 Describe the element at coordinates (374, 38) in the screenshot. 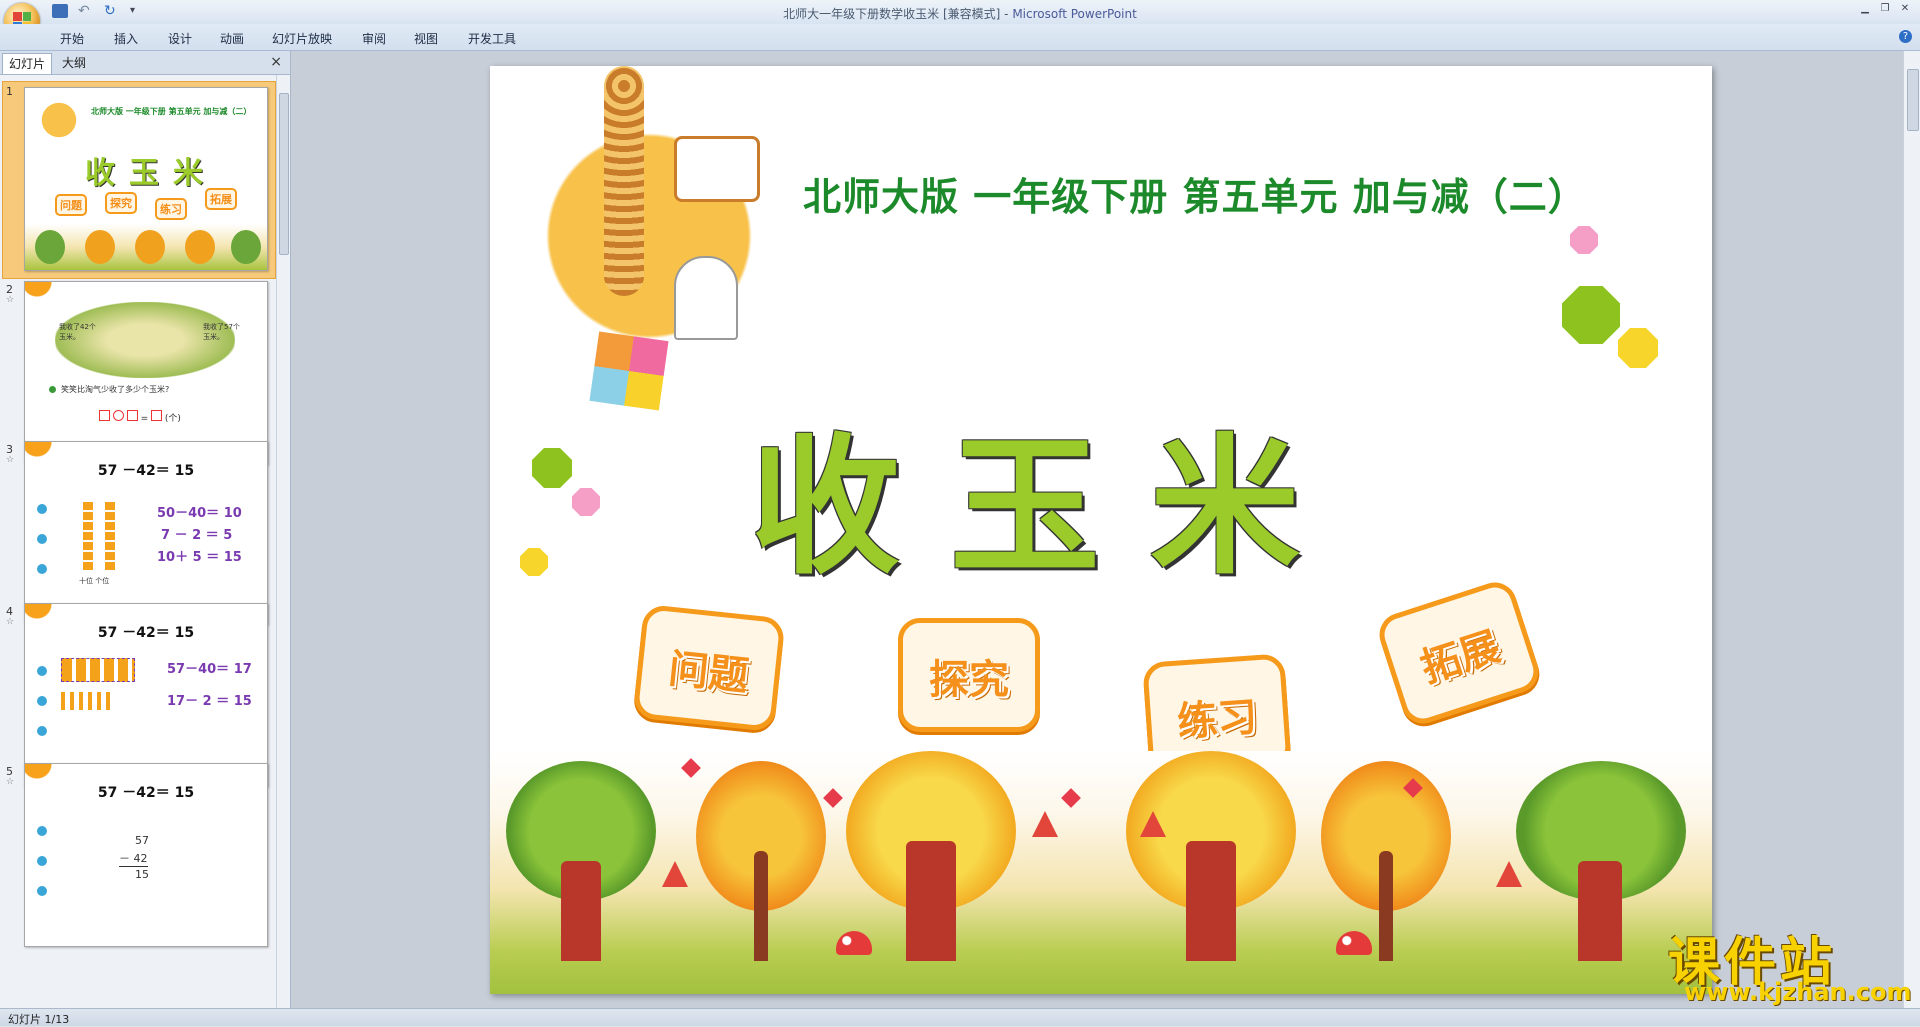

I see `tab-review: 审阅` at that location.